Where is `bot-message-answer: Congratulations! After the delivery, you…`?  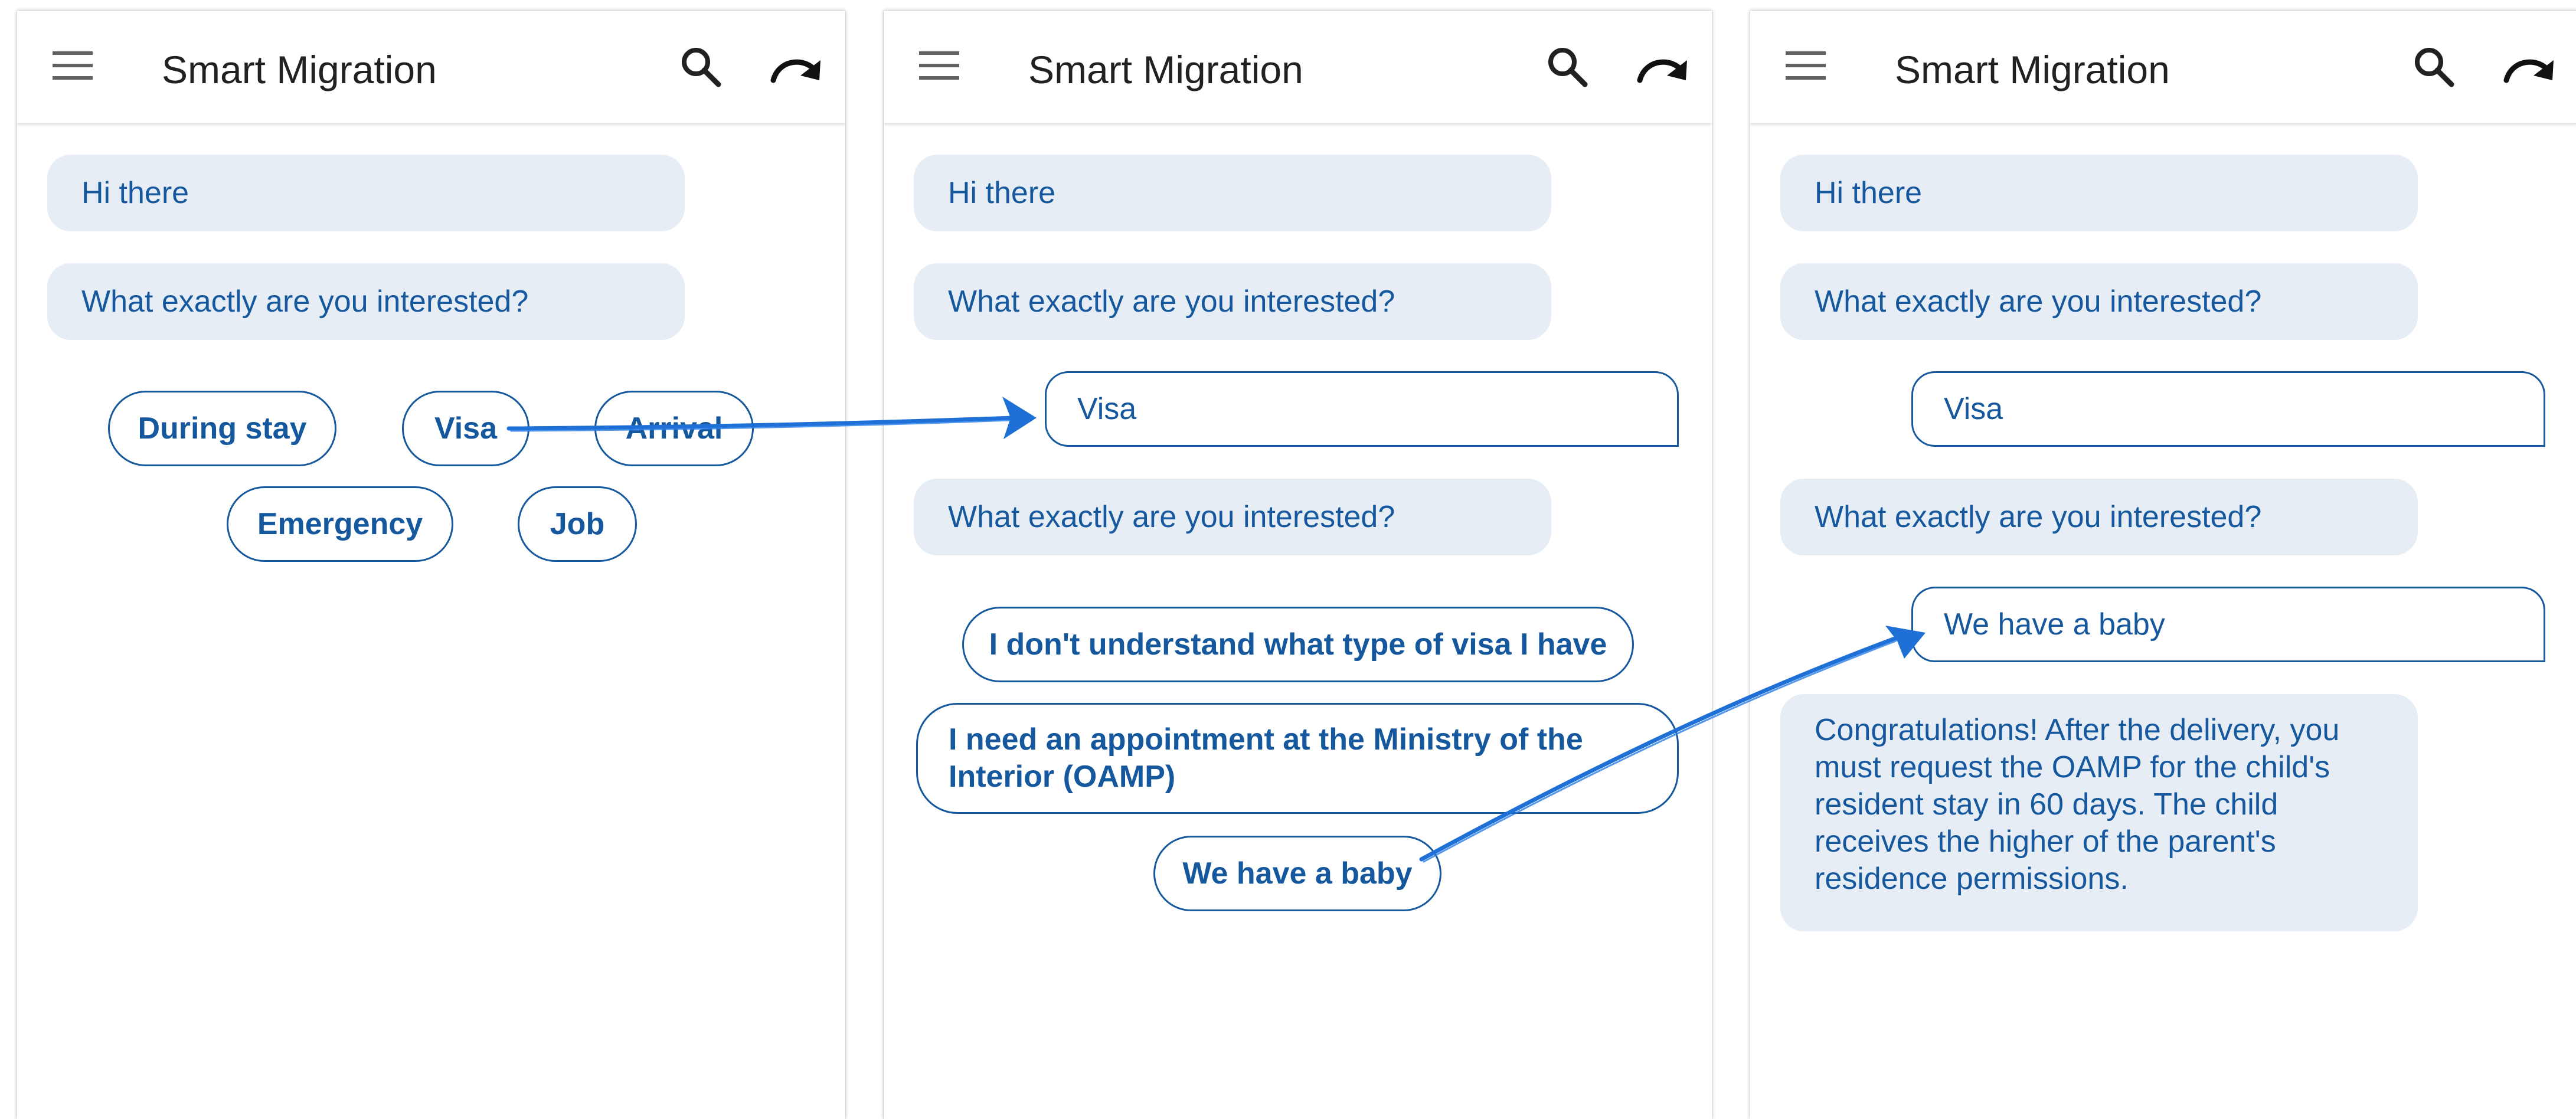 bot-message-answer: Congratulations! After the delivery, you… is located at coordinates (2099, 812).